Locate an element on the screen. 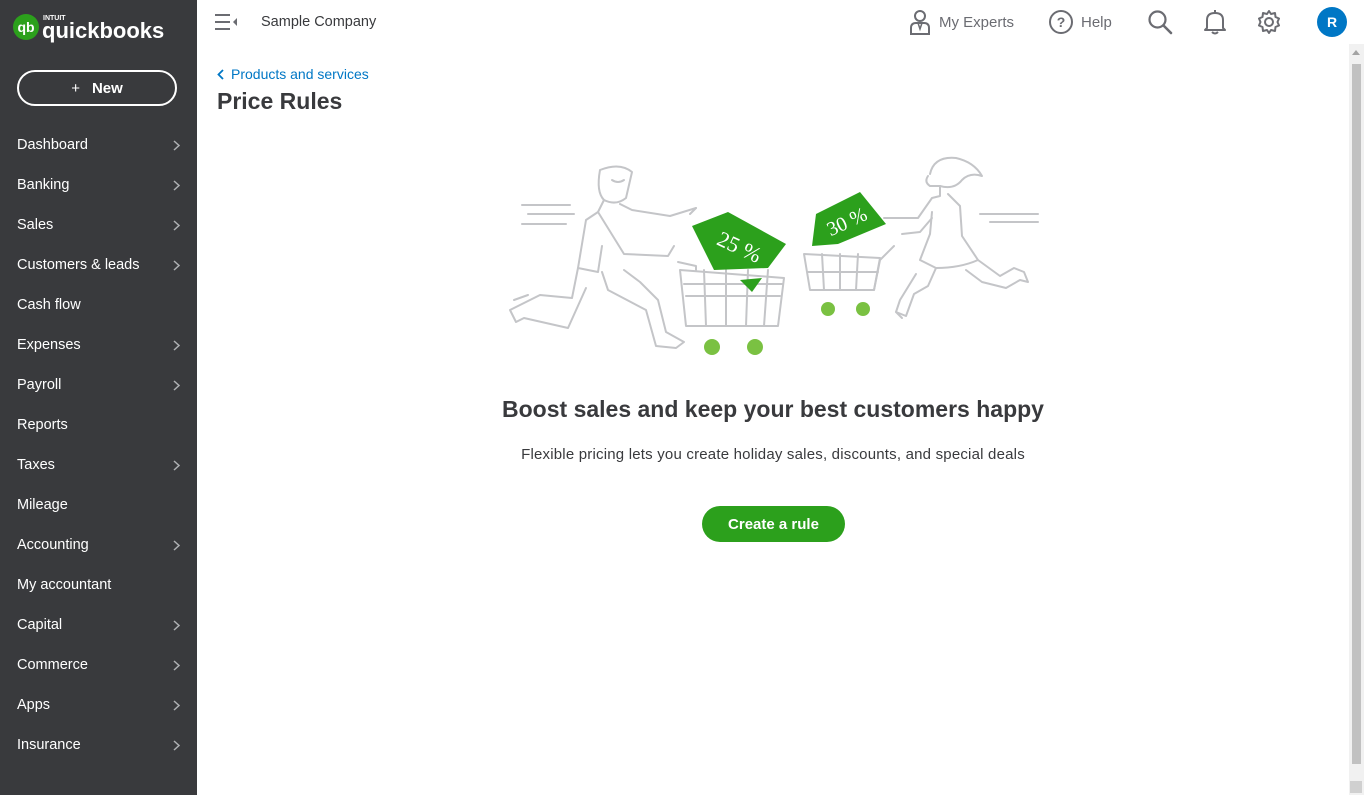 The width and height of the screenshot is (1364, 795). new-button: + New is located at coordinates (97, 88).